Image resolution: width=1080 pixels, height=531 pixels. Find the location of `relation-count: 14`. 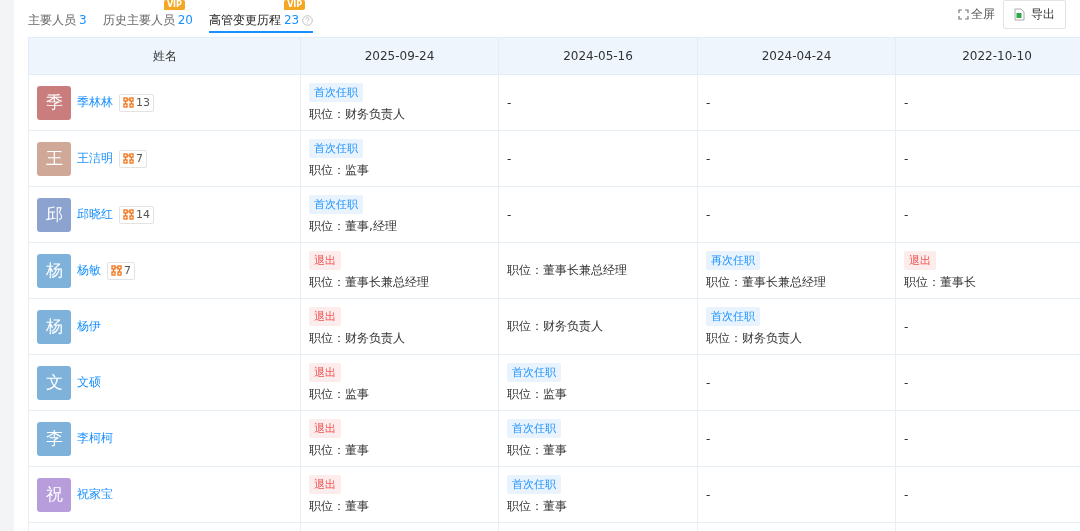

relation-count: 14 is located at coordinates (136, 214).